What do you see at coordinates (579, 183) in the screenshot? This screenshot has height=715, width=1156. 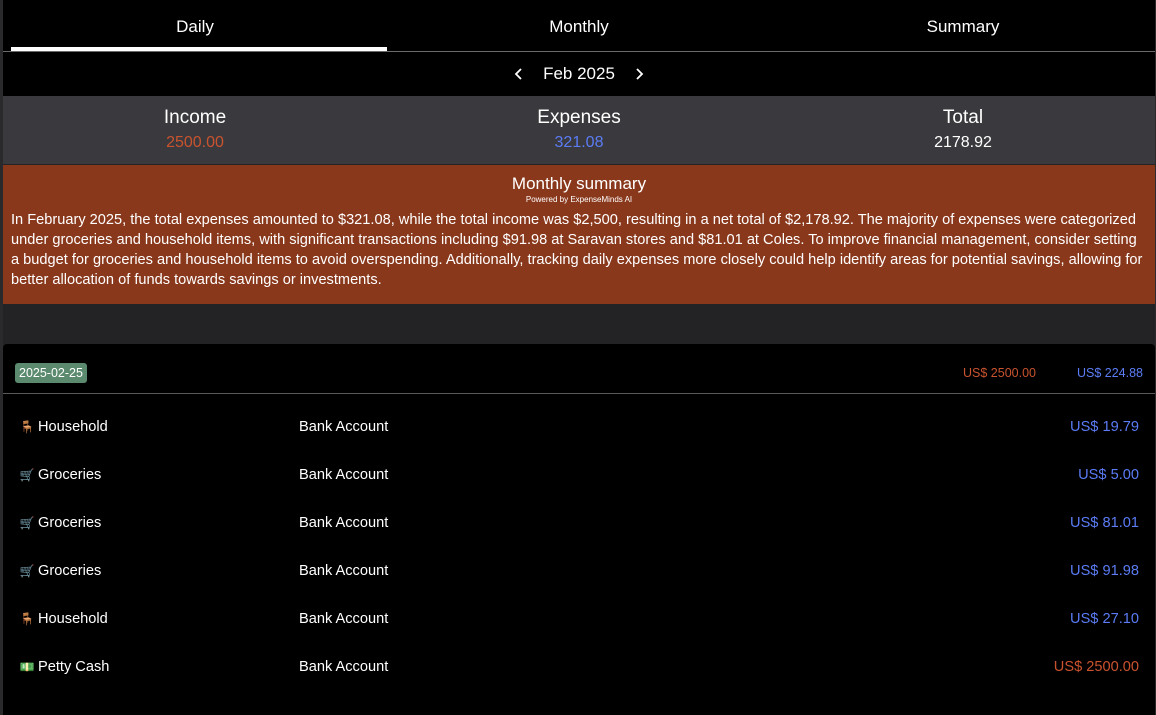 I see `summary-title: Monthly summary` at bounding box center [579, 183].